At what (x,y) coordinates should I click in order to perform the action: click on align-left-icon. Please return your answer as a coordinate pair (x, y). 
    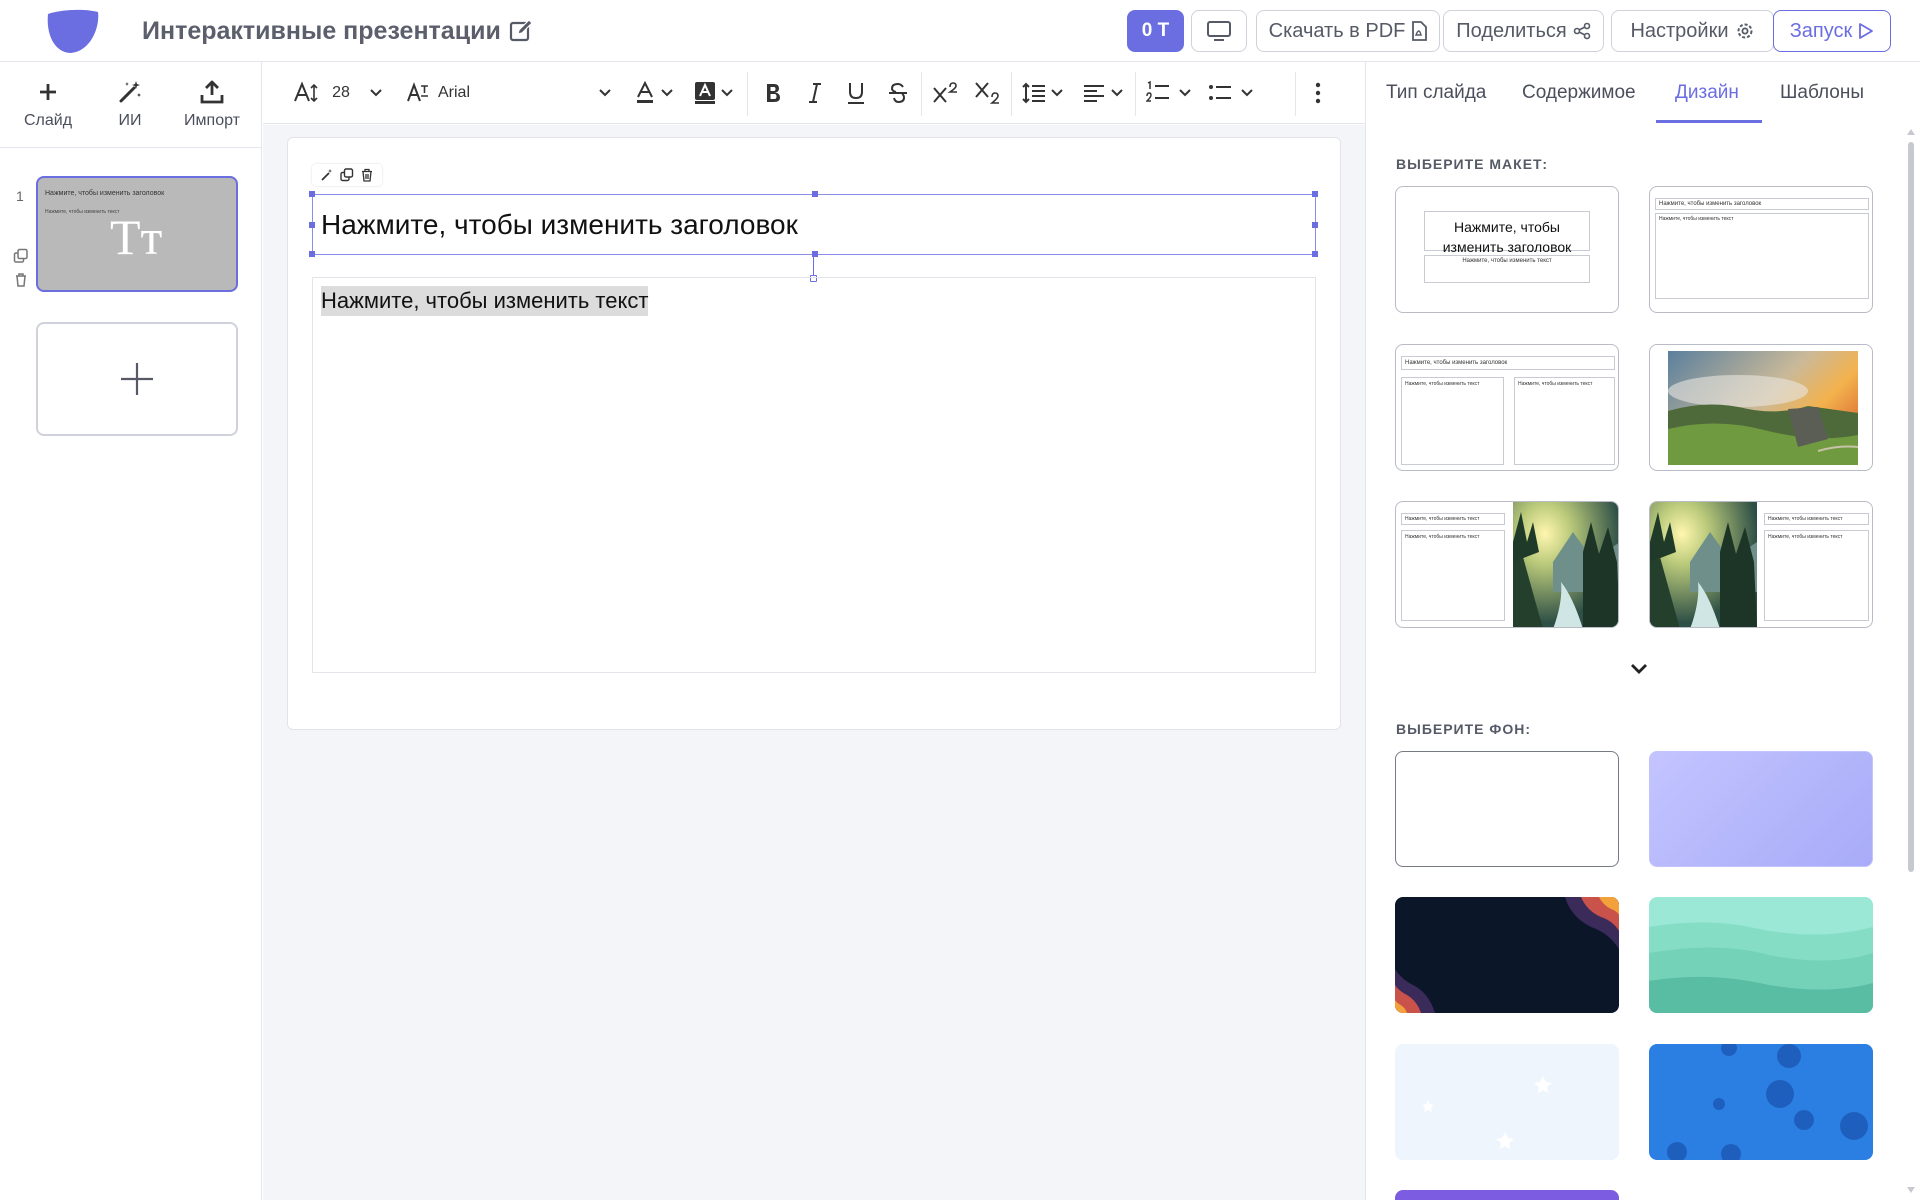
    Looking at the image, I should click on (1094, 93).